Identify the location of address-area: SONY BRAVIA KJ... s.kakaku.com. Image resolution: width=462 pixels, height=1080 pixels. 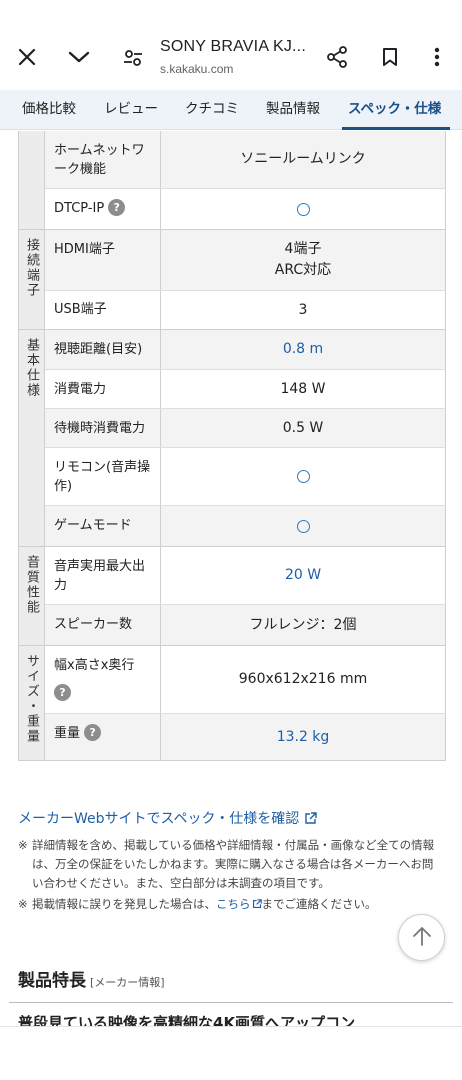
(239, 57).